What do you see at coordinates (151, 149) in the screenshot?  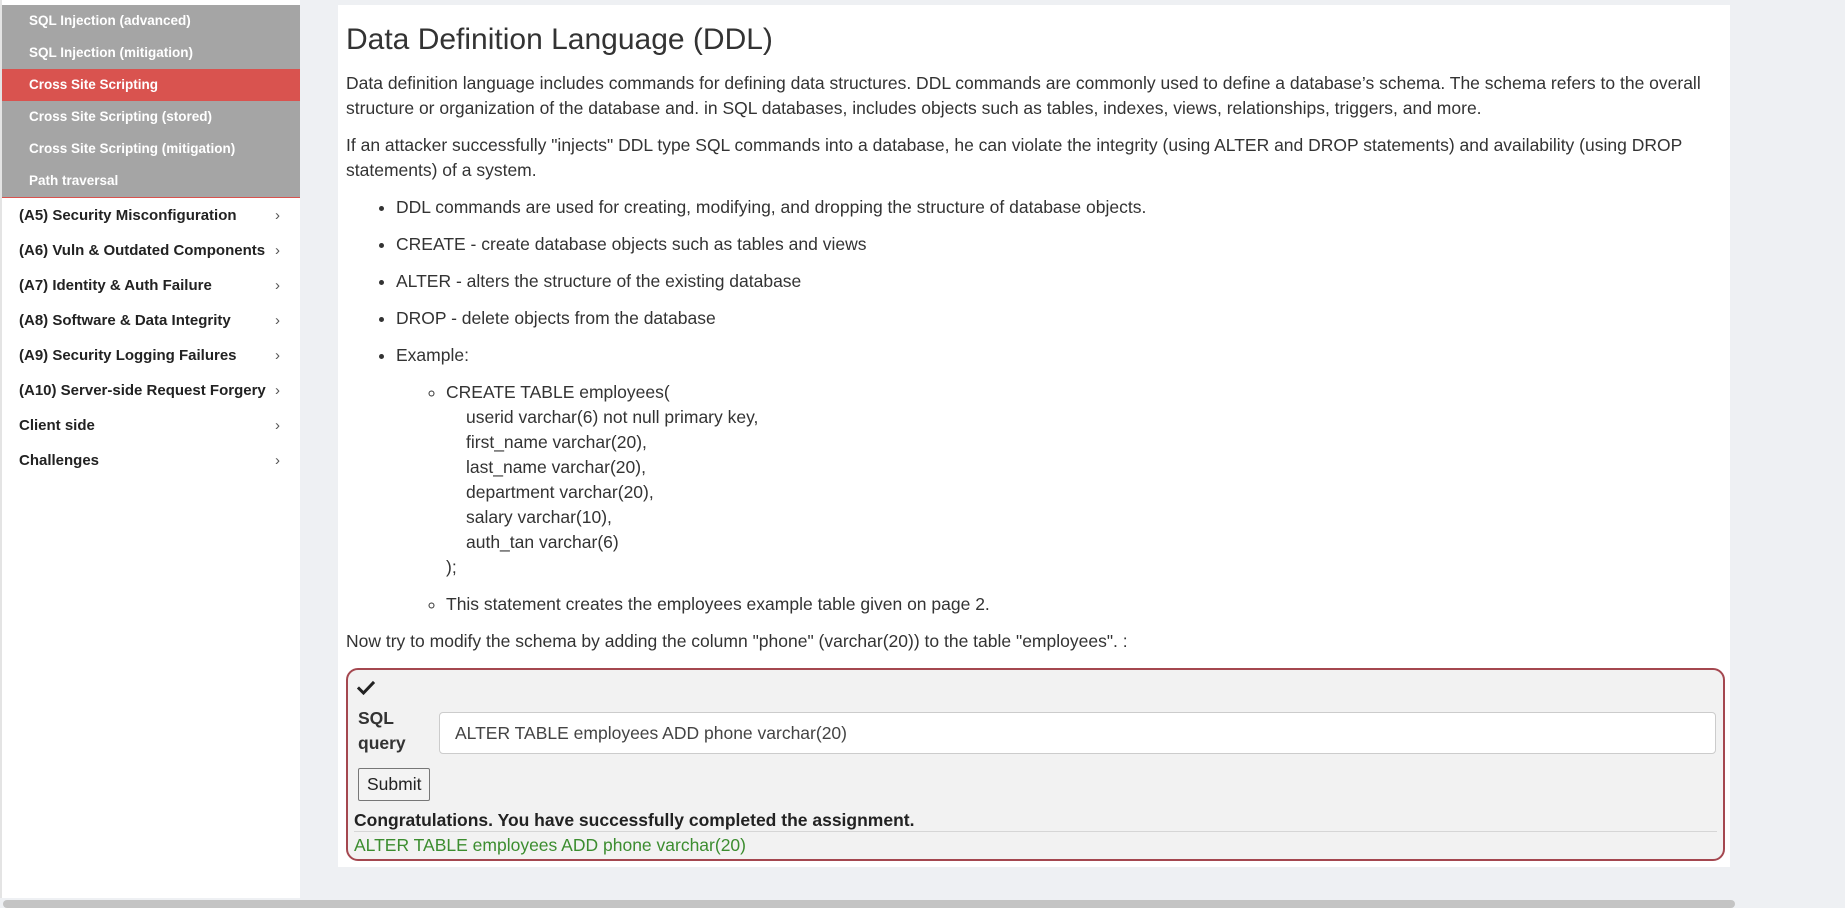 I see `submenu-item-cross-site-scripting-mitigation: Cross Site Scripting (mitigation)` at bounding box center [151, 149].